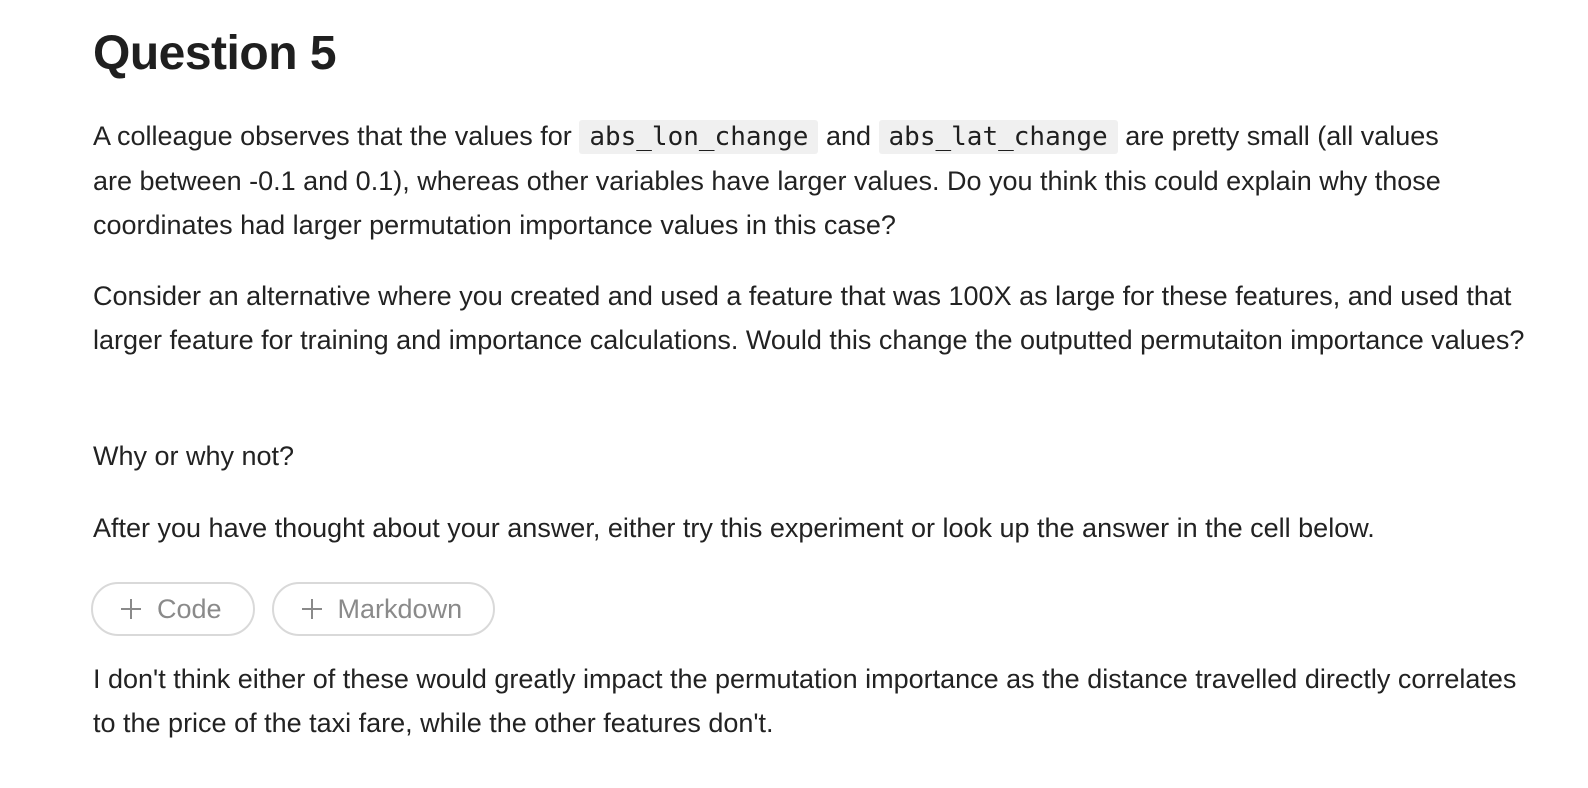  Describe the element at coordinates (215, 53) in the screenshot. I see `question-heading: Question 5` at that location.